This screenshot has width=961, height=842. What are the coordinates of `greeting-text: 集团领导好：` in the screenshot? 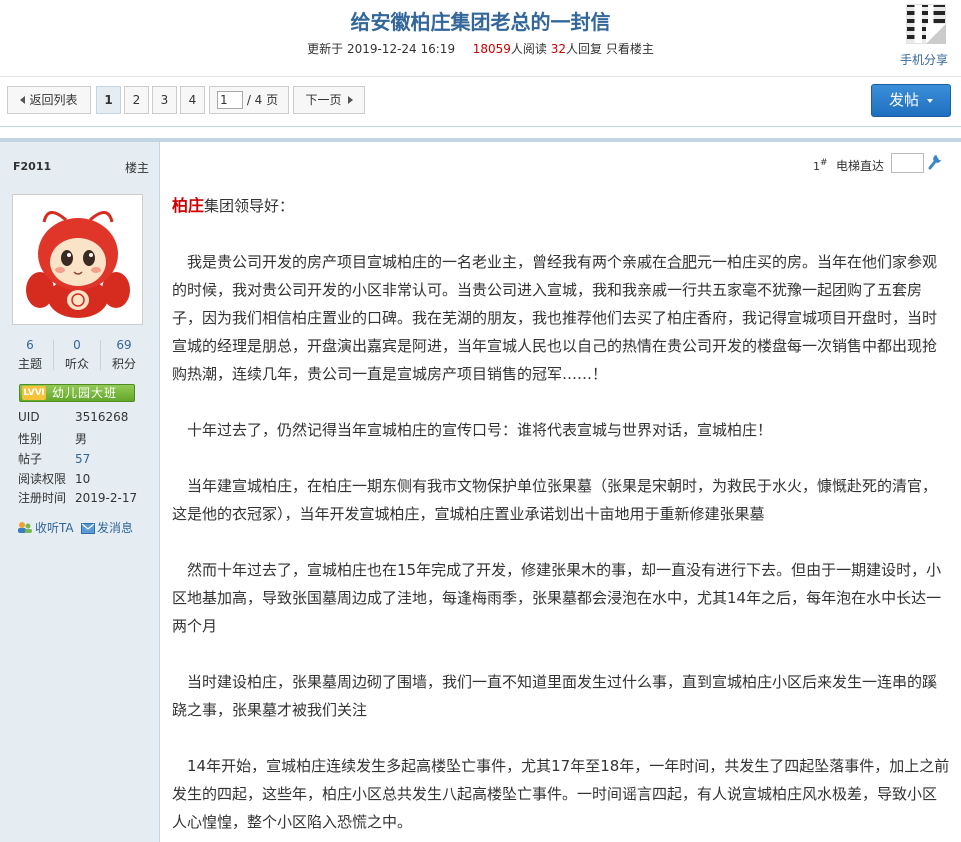 It's located at (249, 206).